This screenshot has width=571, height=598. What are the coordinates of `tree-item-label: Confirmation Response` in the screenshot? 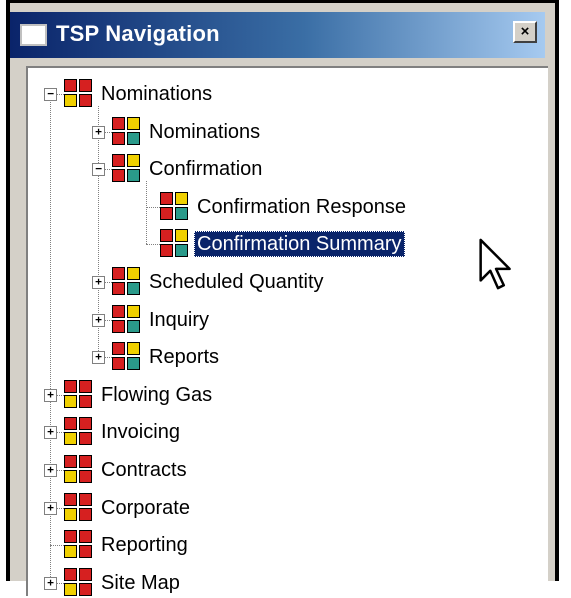 It's located at (301, 207).